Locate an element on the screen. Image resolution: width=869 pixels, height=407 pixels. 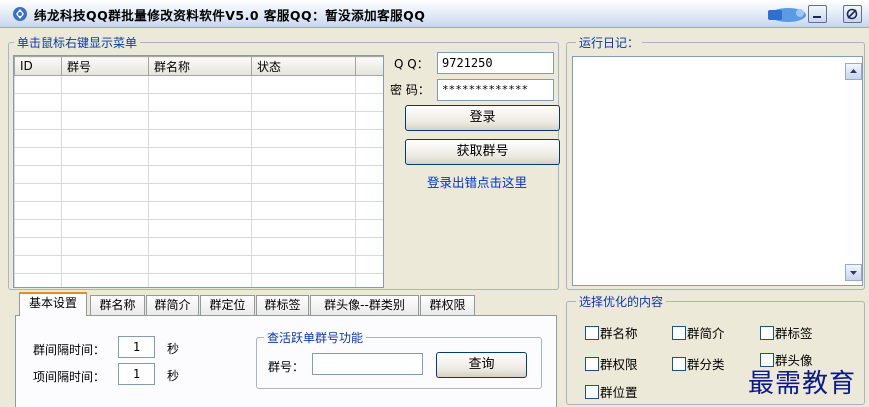
group-no-input is located at coordinates (367, 364).